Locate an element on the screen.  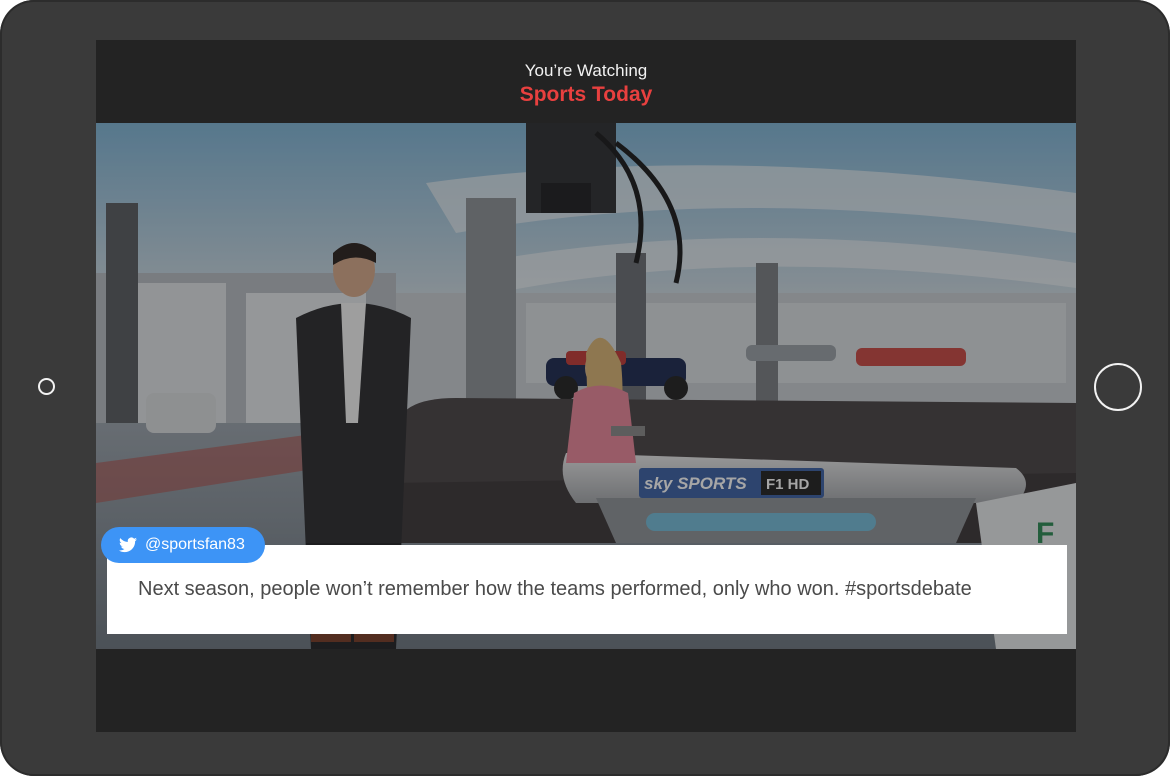
tweet-handle-badge: @sportsfan83 is located at coordinates (183, 545).